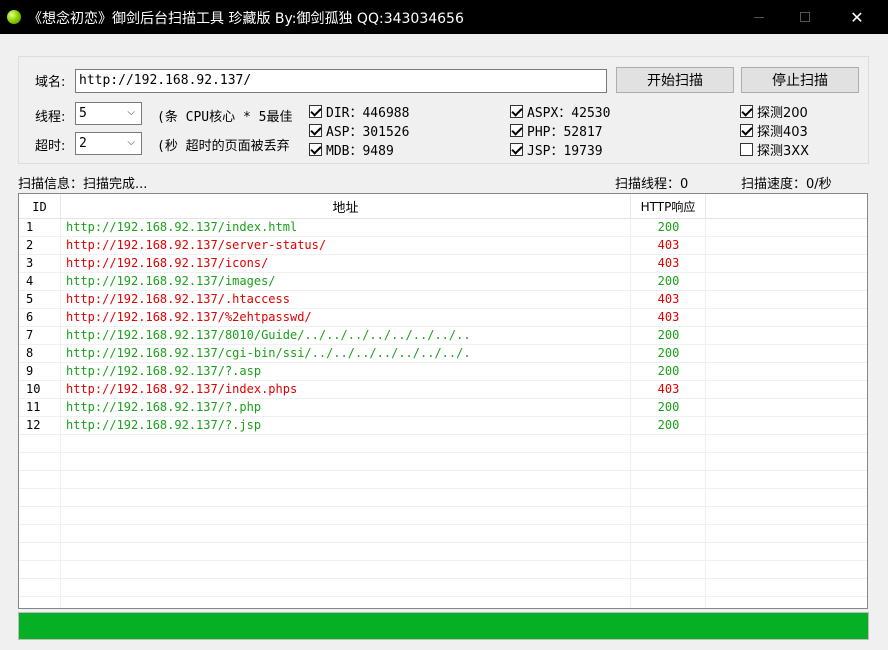  Describe the element at coordinates (443, 390) in the screenshot. I see `table-row: 10 http://192.168.92.137/index.phps 403` at that location.